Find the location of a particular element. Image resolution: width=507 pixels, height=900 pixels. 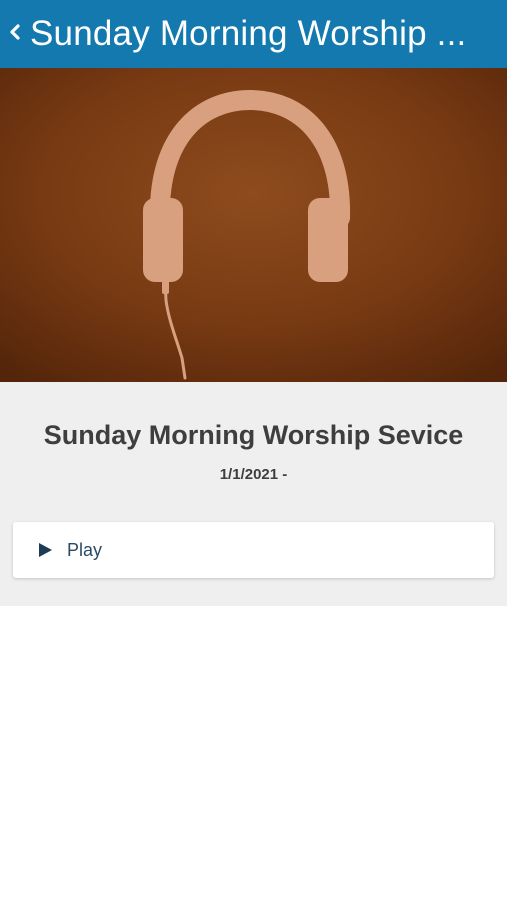

play-icon is located at coordinates (45, 550).